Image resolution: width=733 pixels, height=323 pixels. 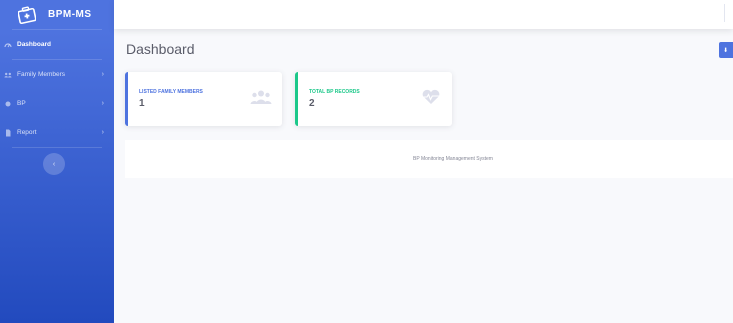 I want to click on sidebar-item-bp: BP ›, so click(x=57, y=103).